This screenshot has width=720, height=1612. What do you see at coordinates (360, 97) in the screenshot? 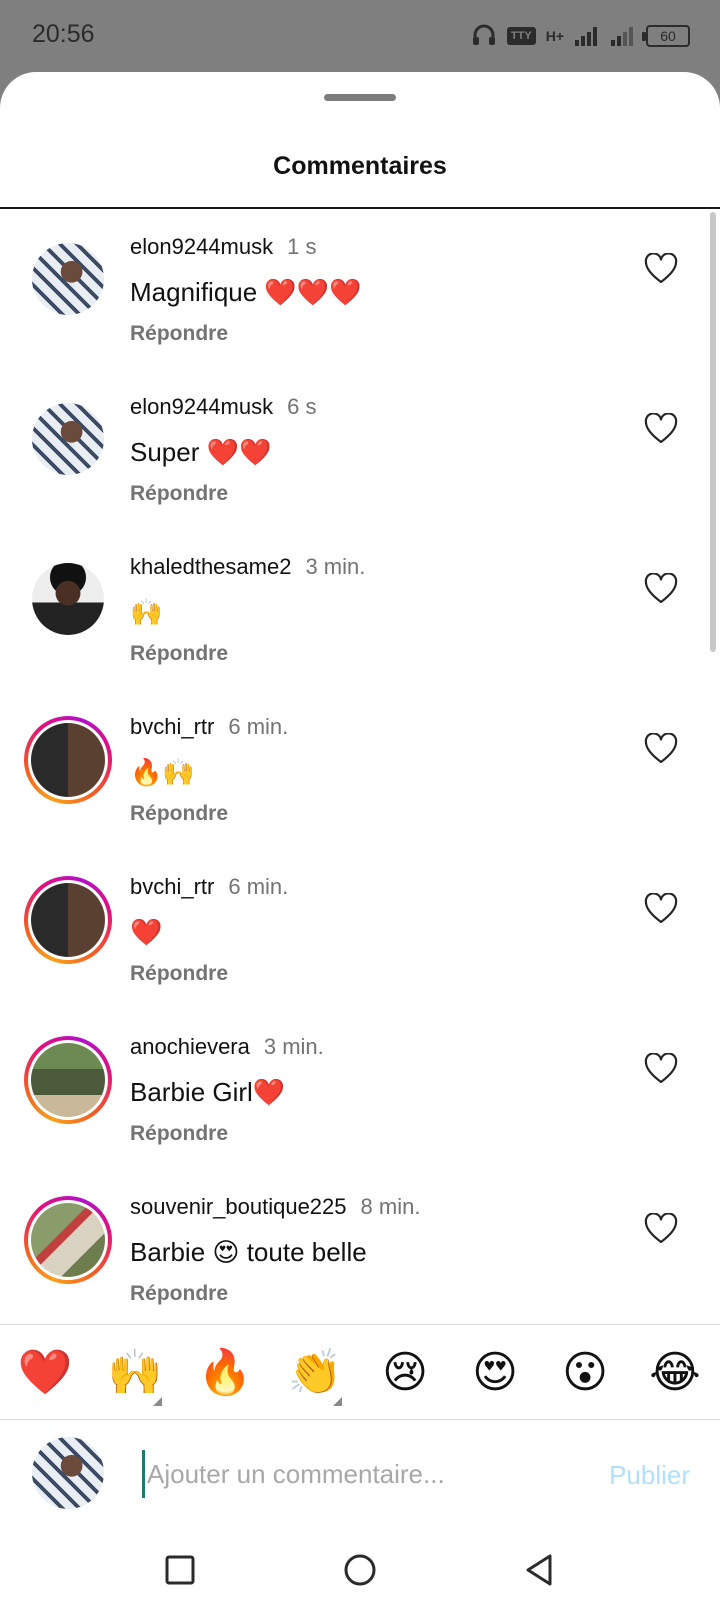
I see `drag-handle` at bounding box center [360, 97].